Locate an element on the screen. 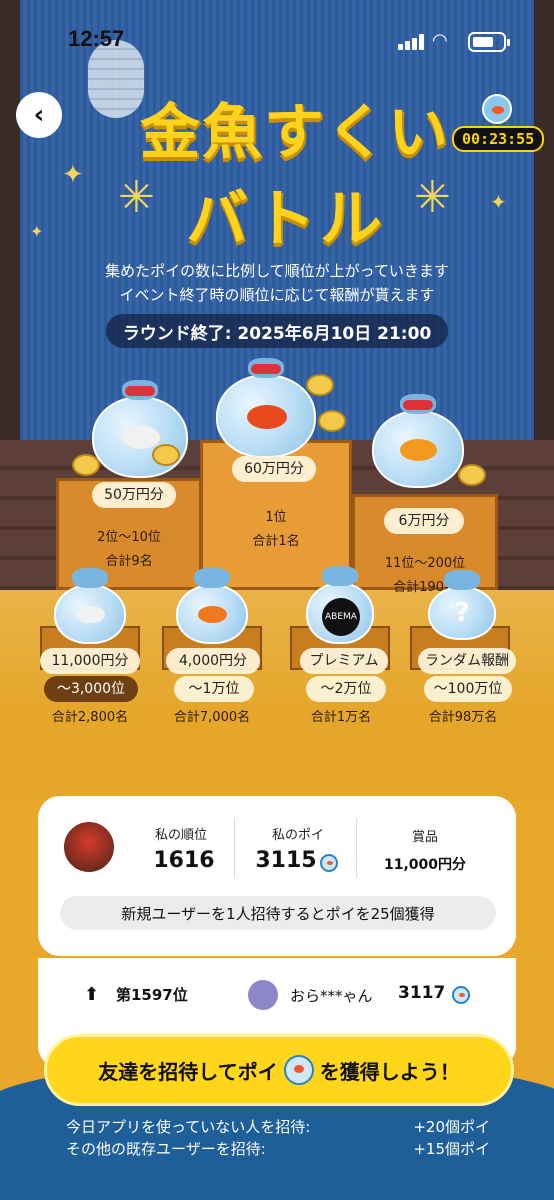 The width and height of the screenshot is (554, 1200). user-avatar is located at coordinates (263, 995).